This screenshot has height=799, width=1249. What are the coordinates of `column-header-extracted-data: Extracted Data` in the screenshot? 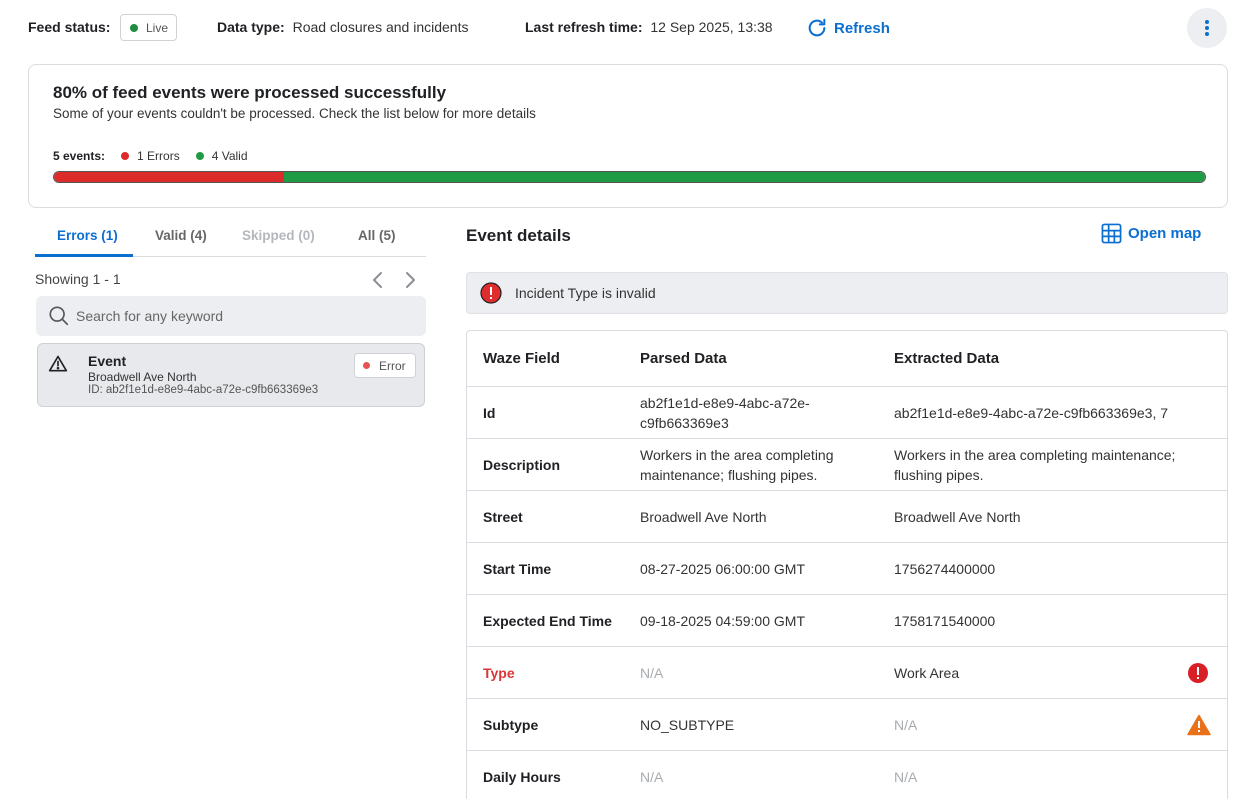 It's located at (947, 358).